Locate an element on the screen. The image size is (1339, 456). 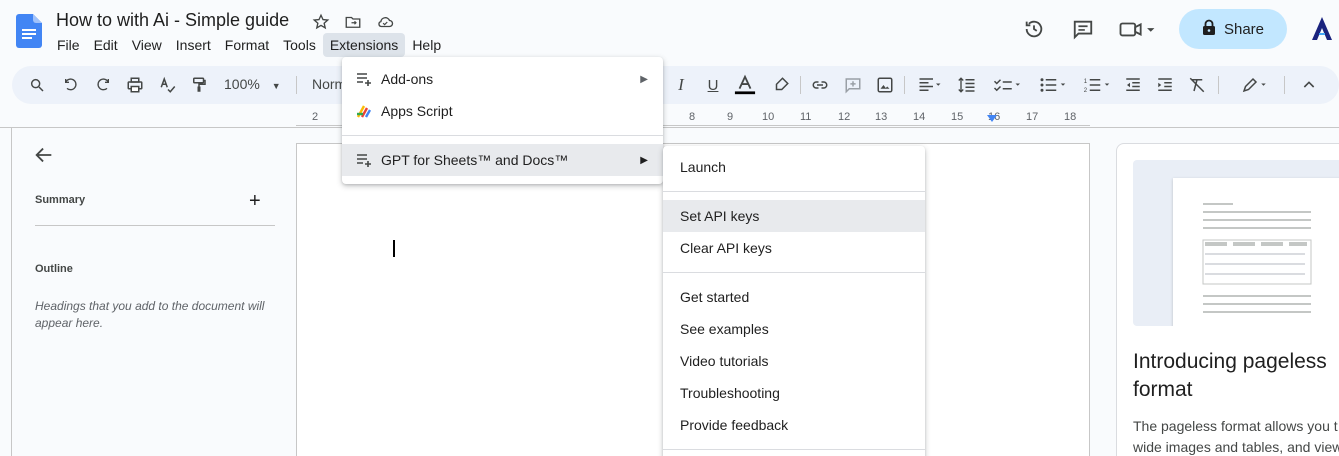
summary-heading: Summary is located at coordinates (60, 200).